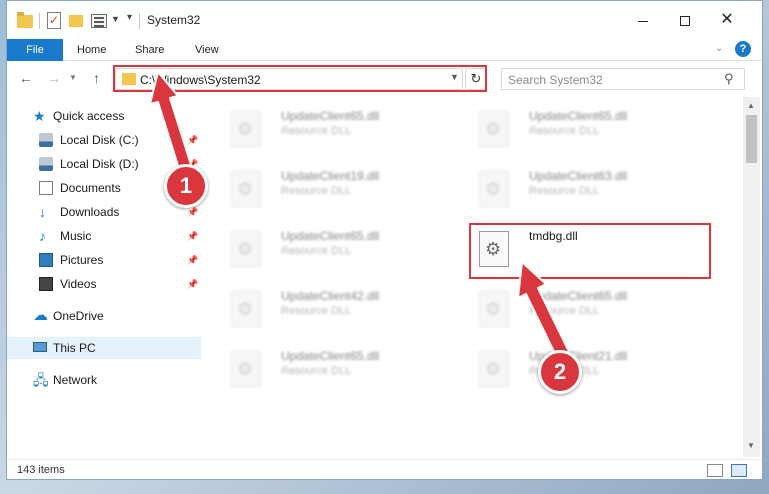 Image resolution: width=769 pixels, height=494 pixels. I want to click on arrow-2-icon, so click(545, 313).